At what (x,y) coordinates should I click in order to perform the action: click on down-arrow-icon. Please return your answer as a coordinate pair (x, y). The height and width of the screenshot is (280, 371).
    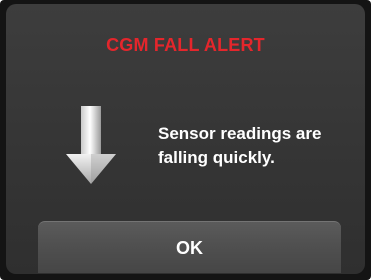
    Looking at the image, I should click on (91, 145).